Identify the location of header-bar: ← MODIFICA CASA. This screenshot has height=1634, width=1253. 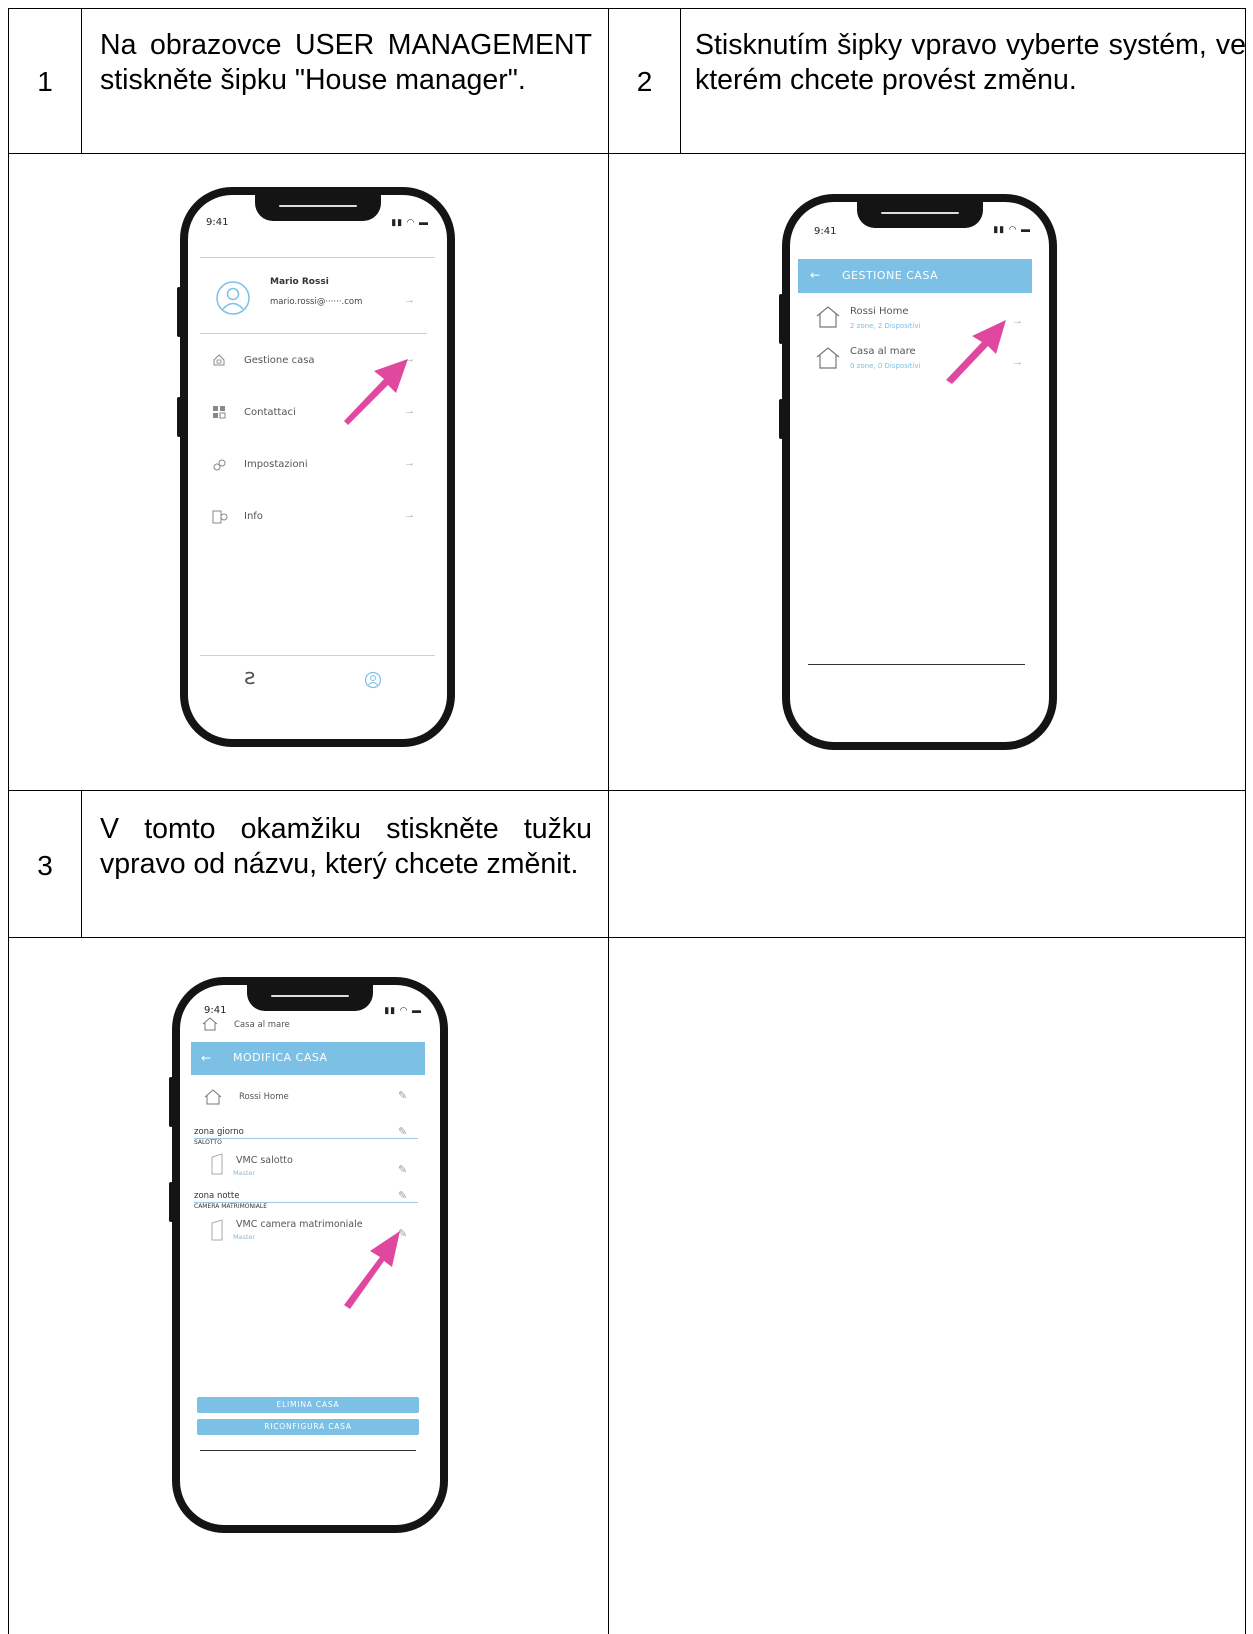
(308, 1058).